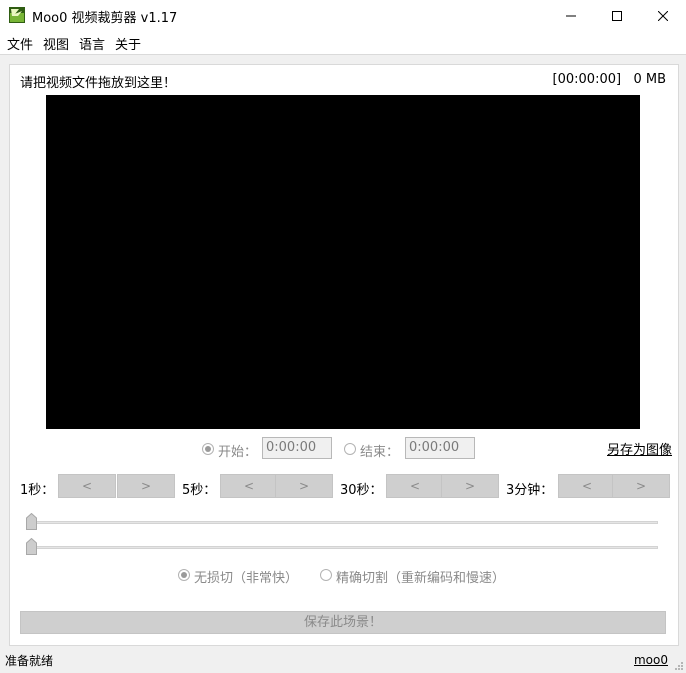  I want to click on step-label-30s: 30秒：, so click(361, 490).